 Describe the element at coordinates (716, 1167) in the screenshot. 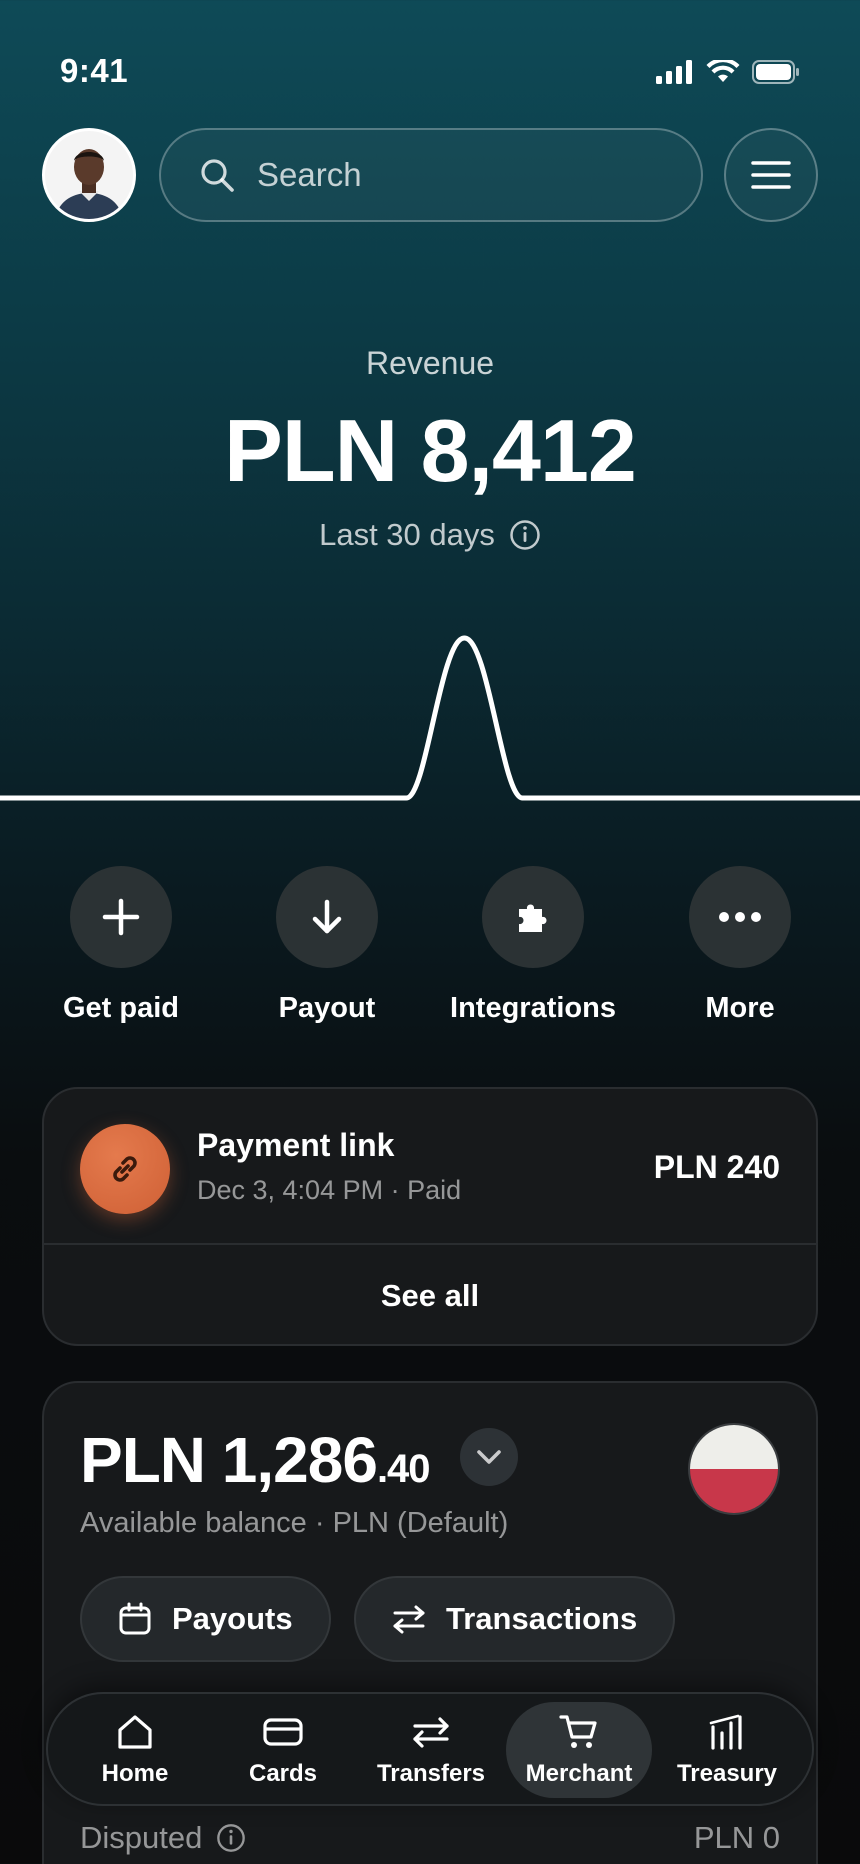

I see `activity-amount: PLN 240` at that location.